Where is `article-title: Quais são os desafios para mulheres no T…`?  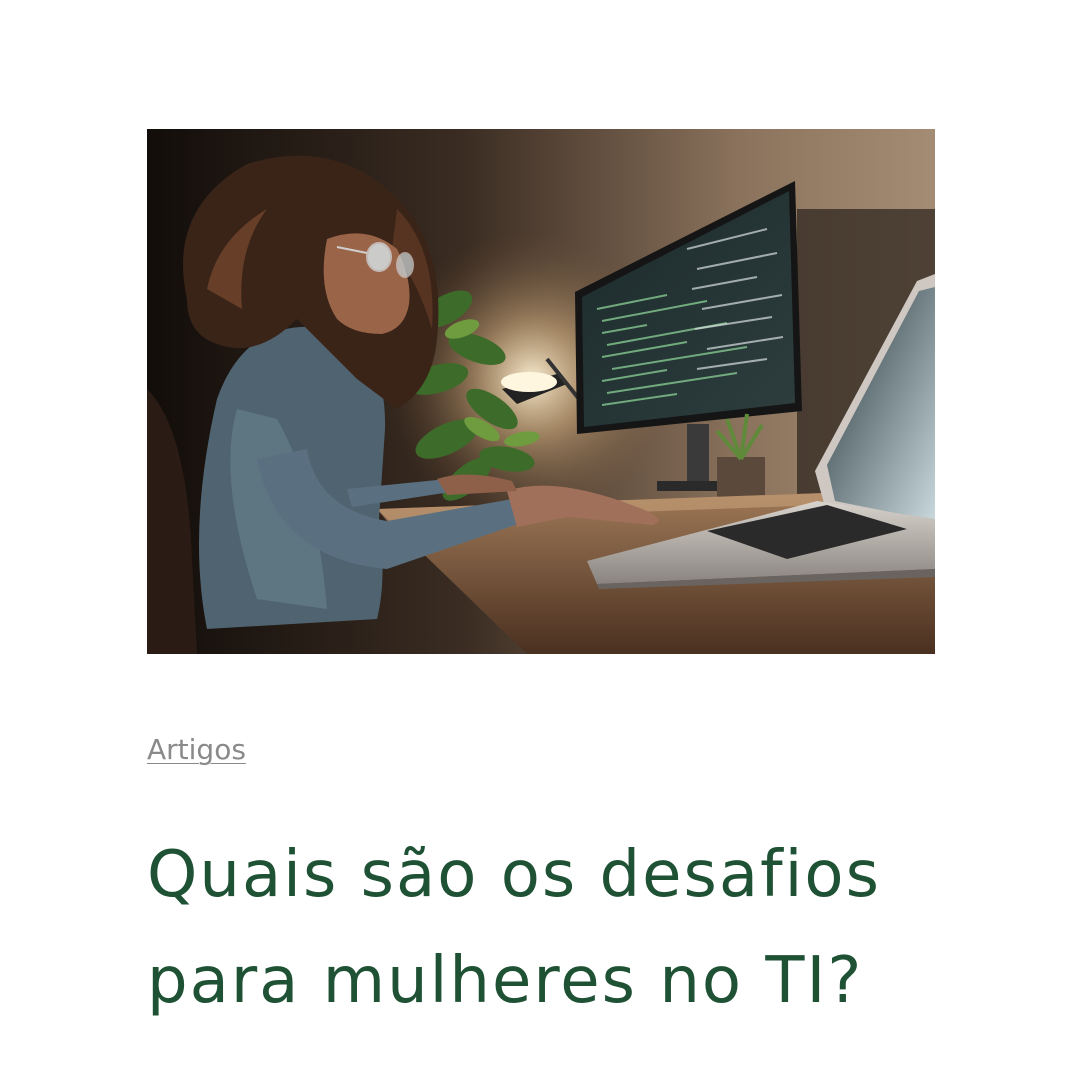
article-title: Quais são os desafios para mulheres no T… is located at coordinates (557, 928).